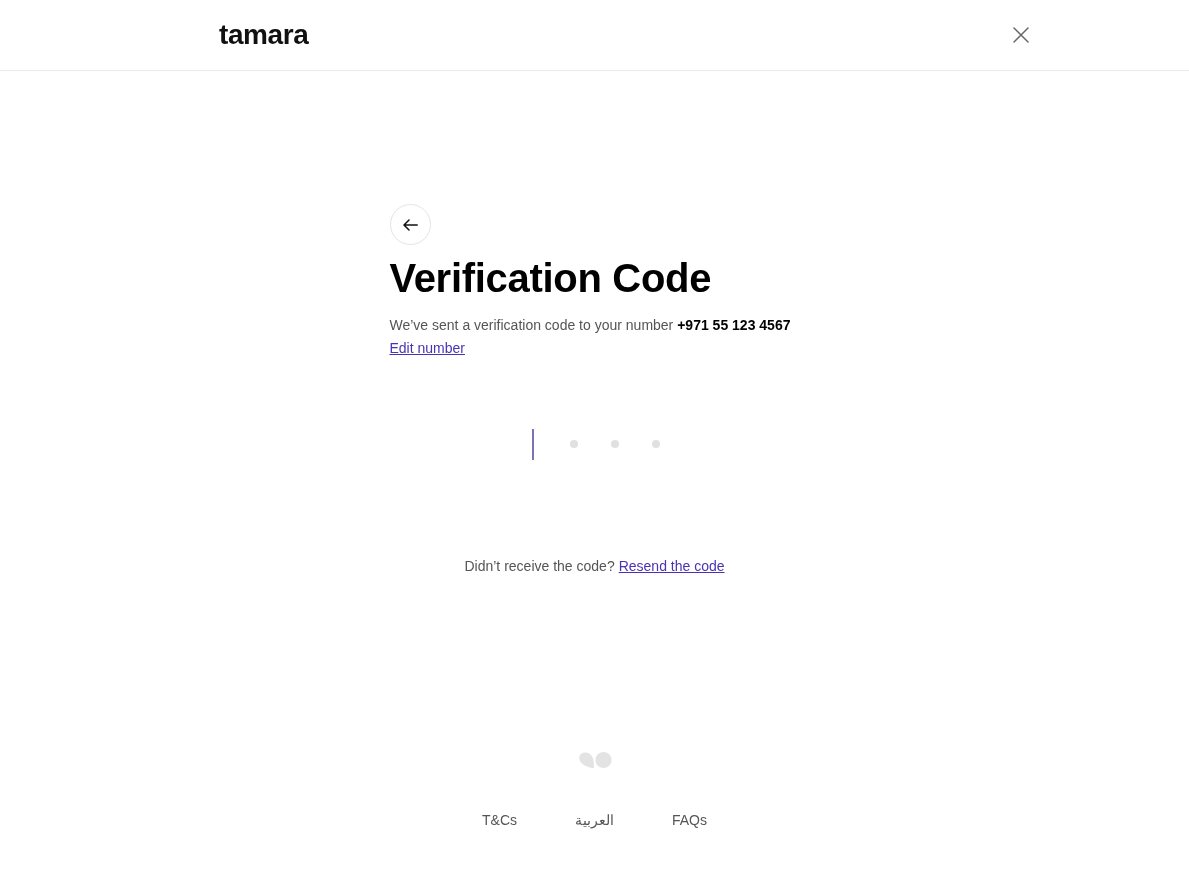 Image resolution: width=1189 pixels, height=875 pixels. I want to click on resend-code-link: Resend the code, so click(671, 566).